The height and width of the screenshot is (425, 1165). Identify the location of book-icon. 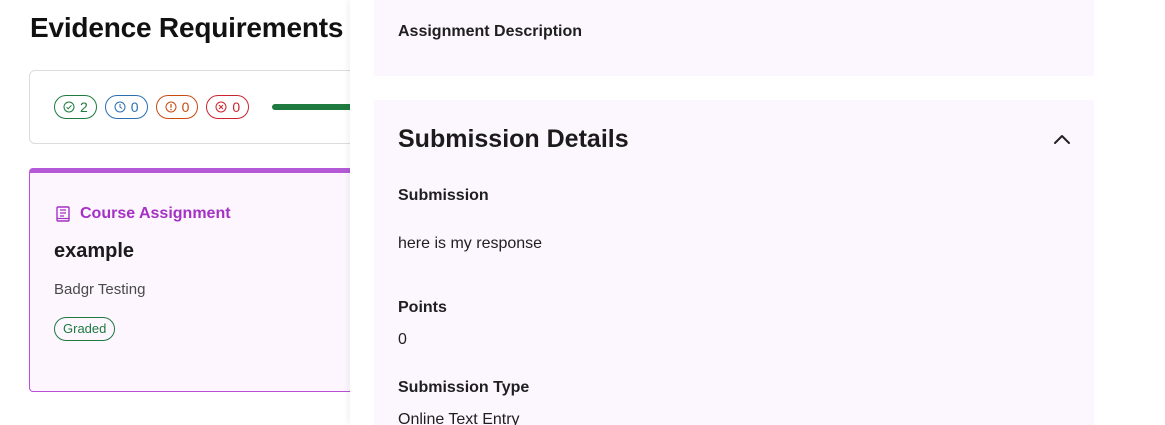
(63, 214).